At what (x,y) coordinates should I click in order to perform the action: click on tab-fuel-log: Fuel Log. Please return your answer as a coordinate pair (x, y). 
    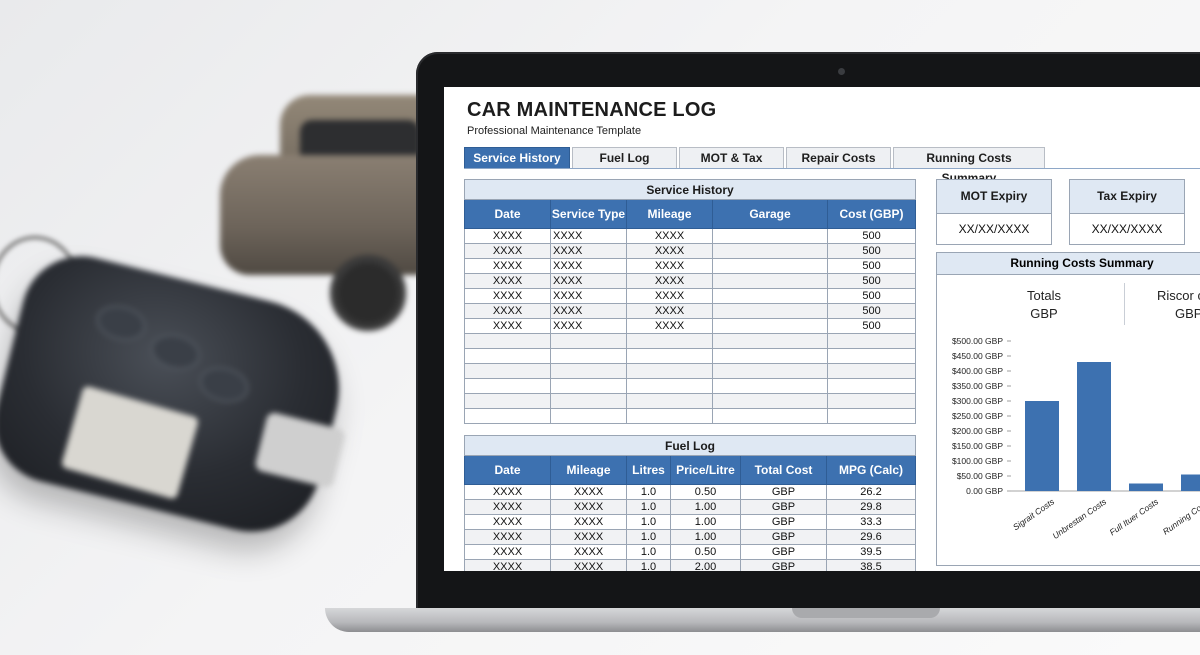
    Looking at the image, I should click on (624, 157).